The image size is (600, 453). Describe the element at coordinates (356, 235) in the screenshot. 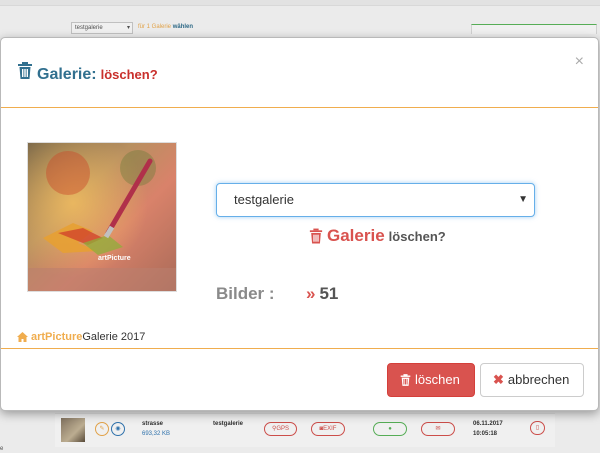

I see `delete-gallery-word: Galerie` at that location.